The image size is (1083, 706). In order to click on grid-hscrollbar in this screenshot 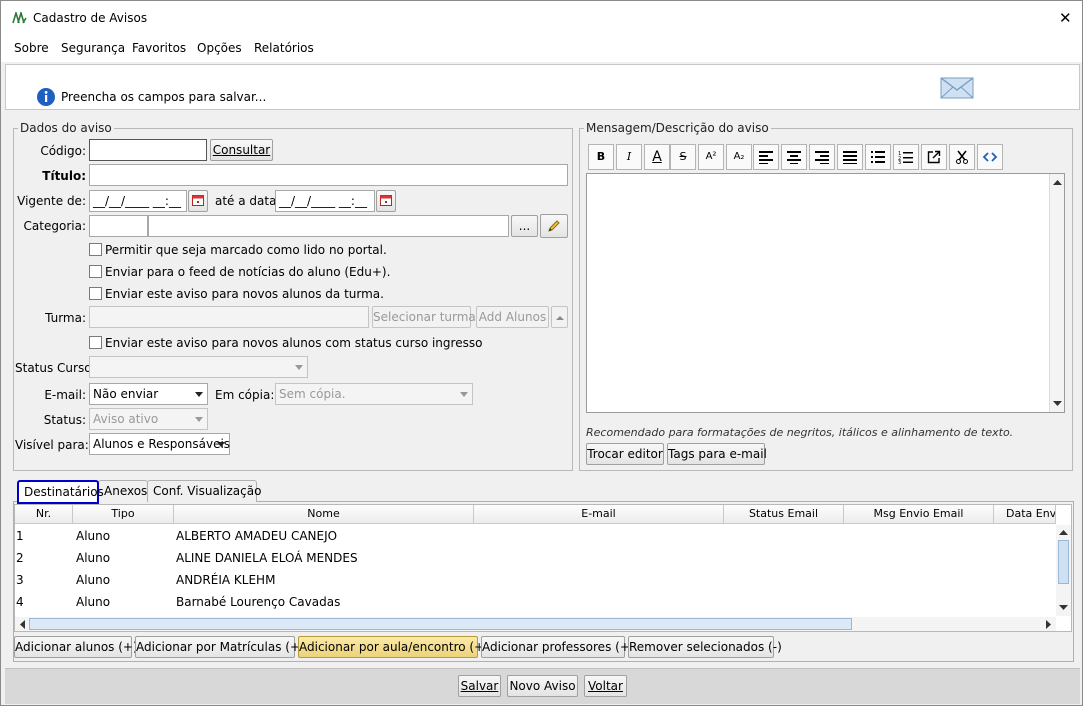, I will do `click(535, 624)`.